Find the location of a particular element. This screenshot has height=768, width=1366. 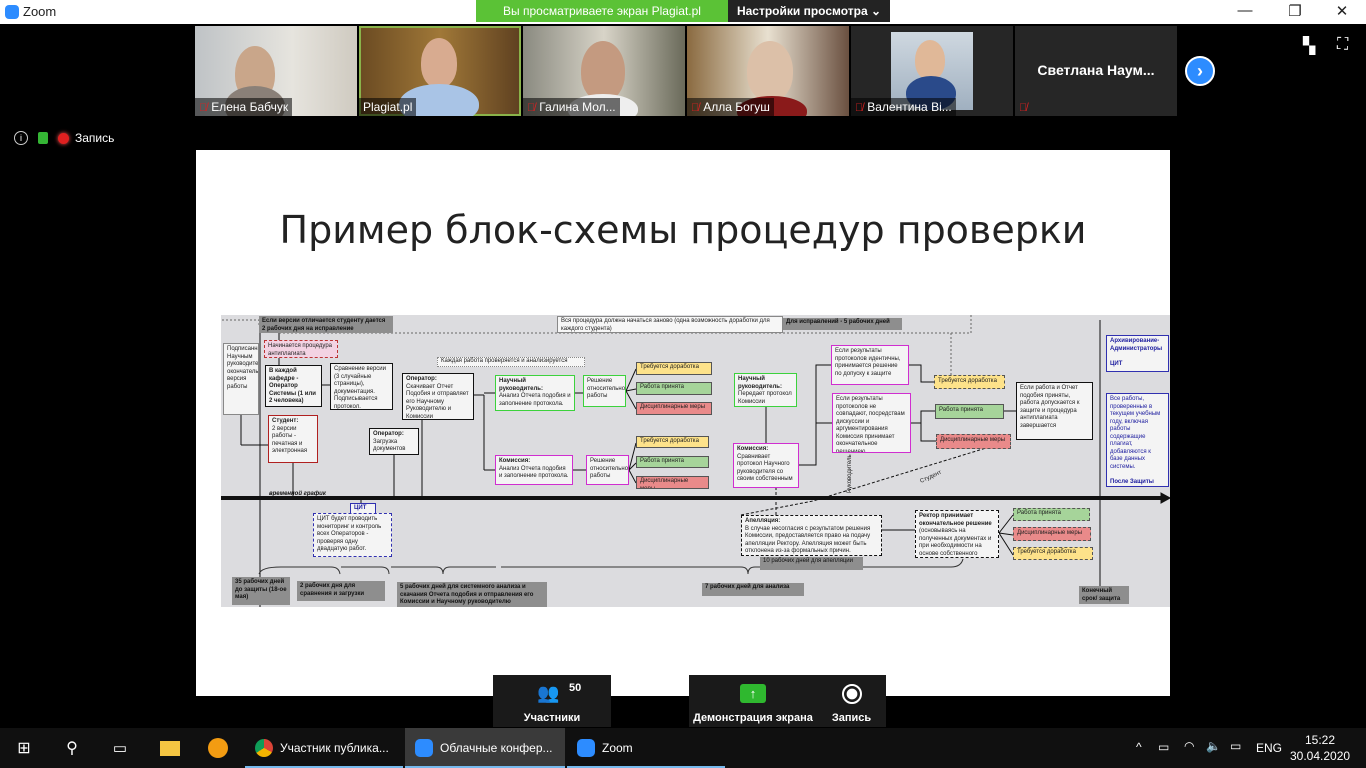

info-icon: i is located at coordinates (21, 138).